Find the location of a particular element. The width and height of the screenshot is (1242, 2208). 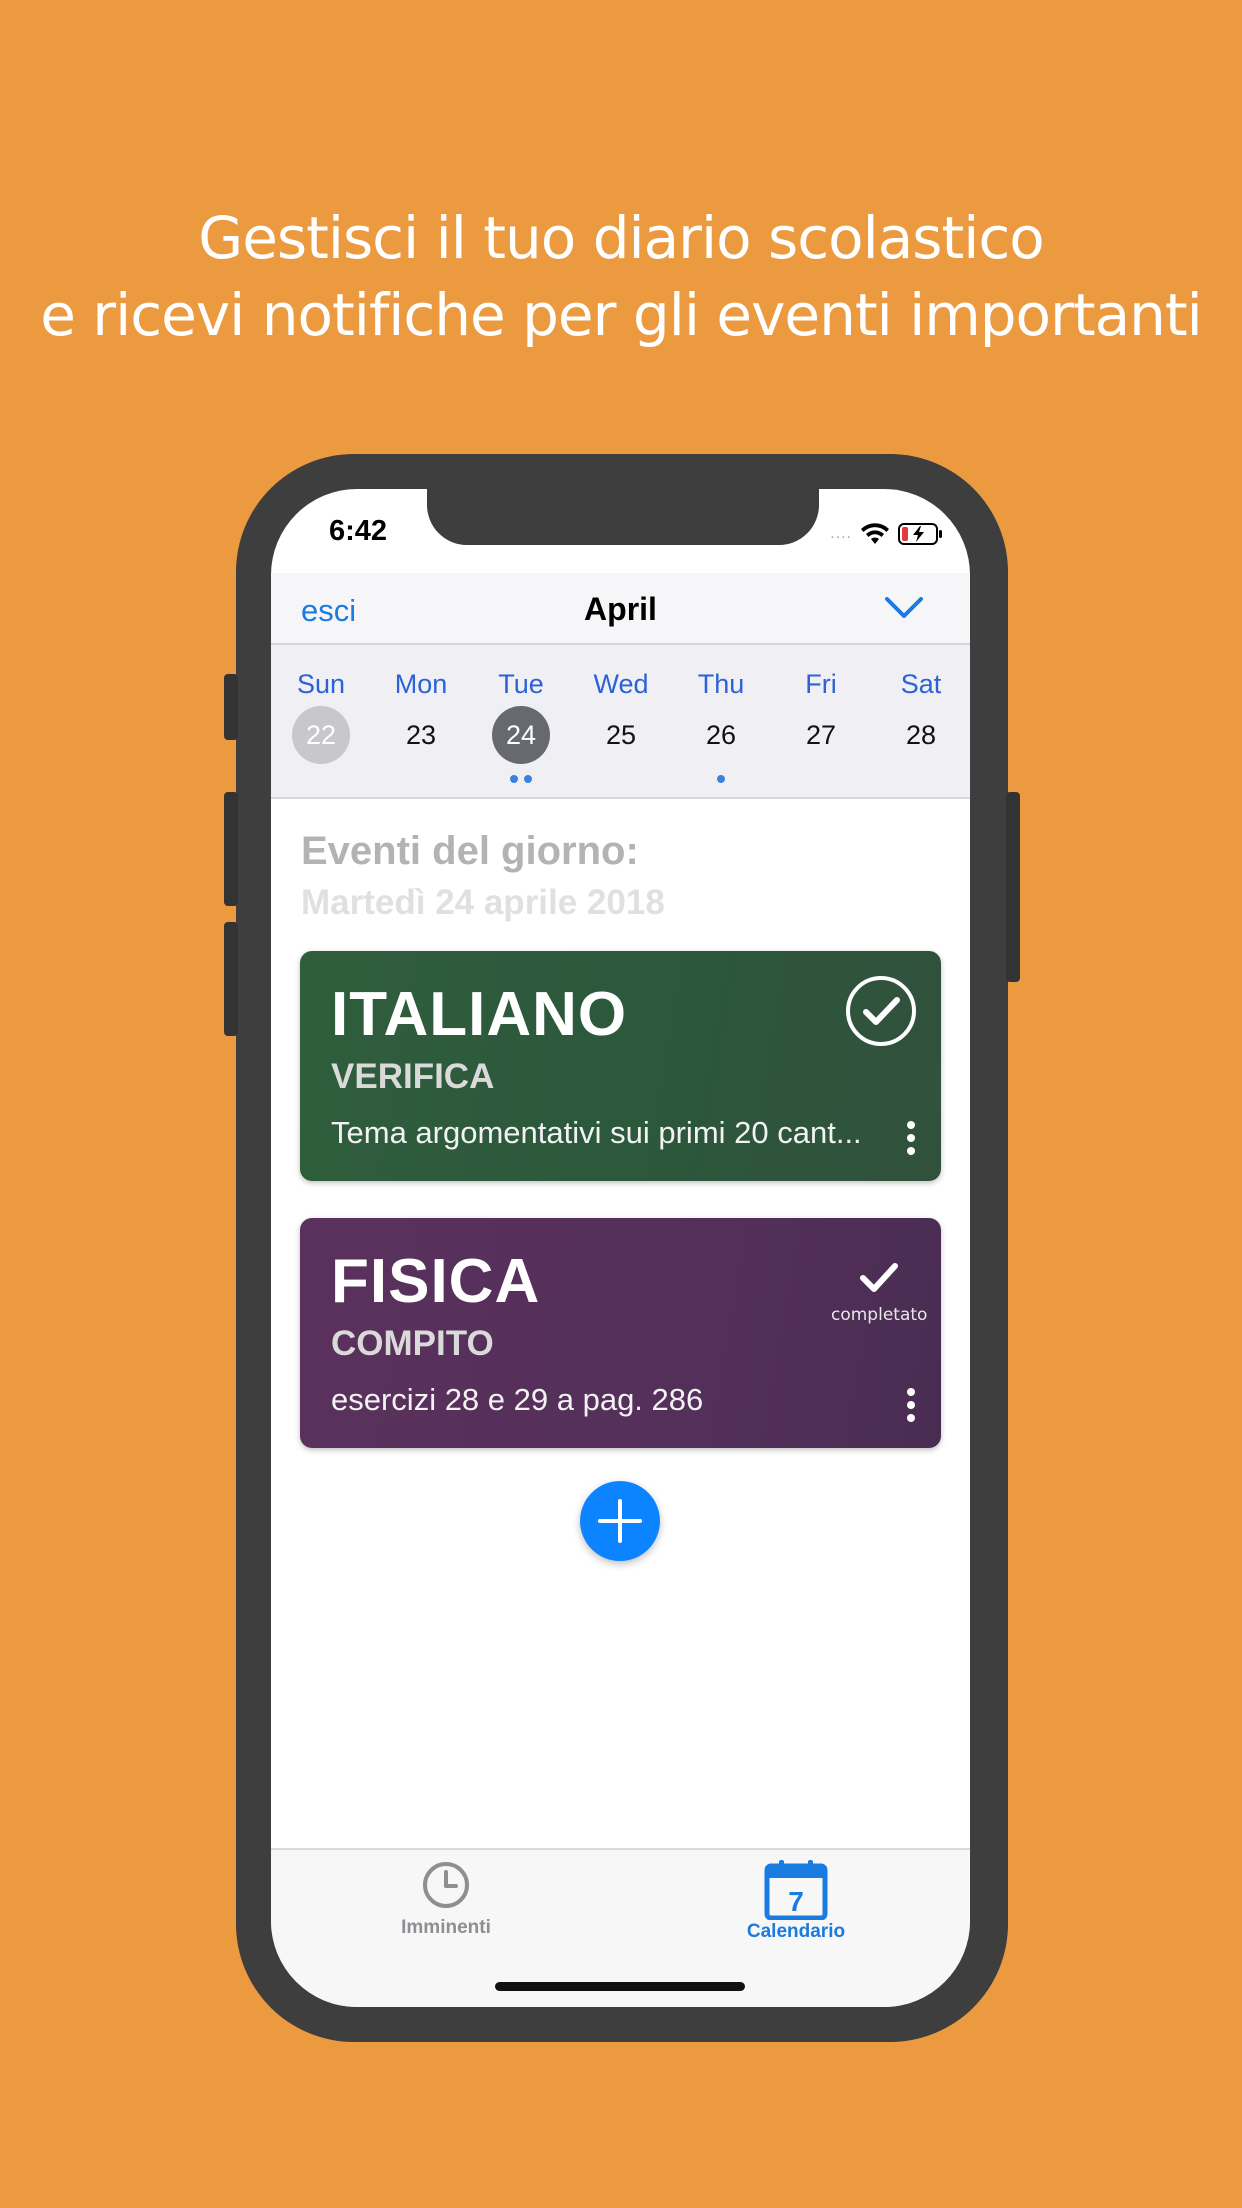

plus-icon is located at coordinates (620, 1521).